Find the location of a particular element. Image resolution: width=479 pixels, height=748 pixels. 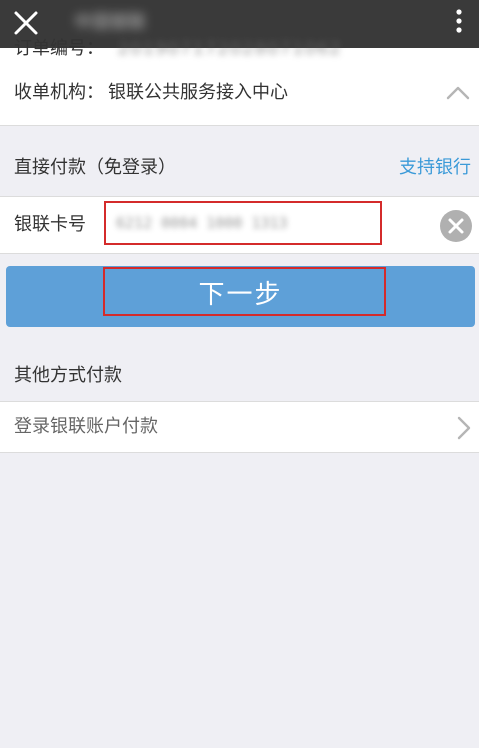

card-number-input is located at coordinates (243, 223).